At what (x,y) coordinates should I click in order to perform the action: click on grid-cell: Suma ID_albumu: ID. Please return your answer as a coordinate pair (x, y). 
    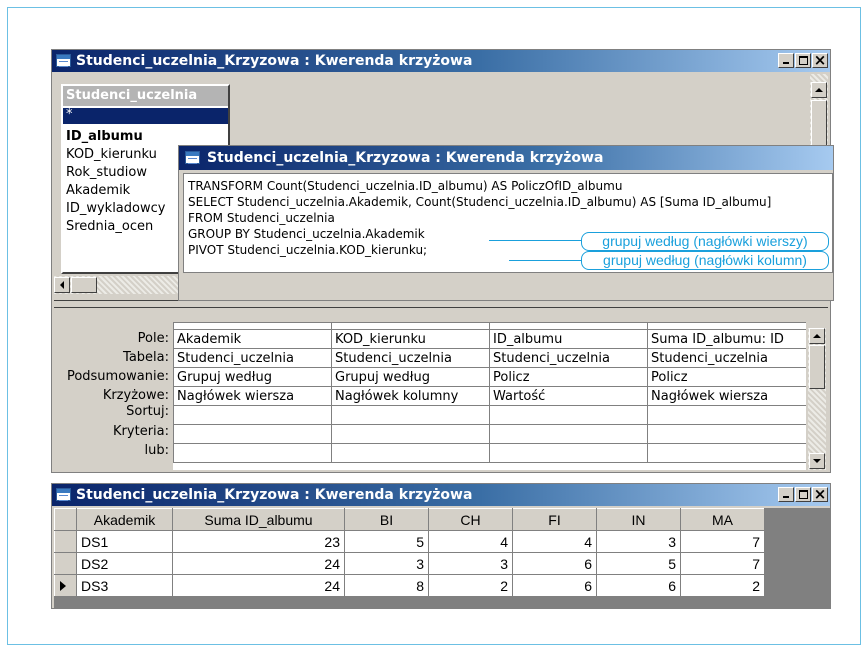
    Looking at the image, I should click on (726, 339).